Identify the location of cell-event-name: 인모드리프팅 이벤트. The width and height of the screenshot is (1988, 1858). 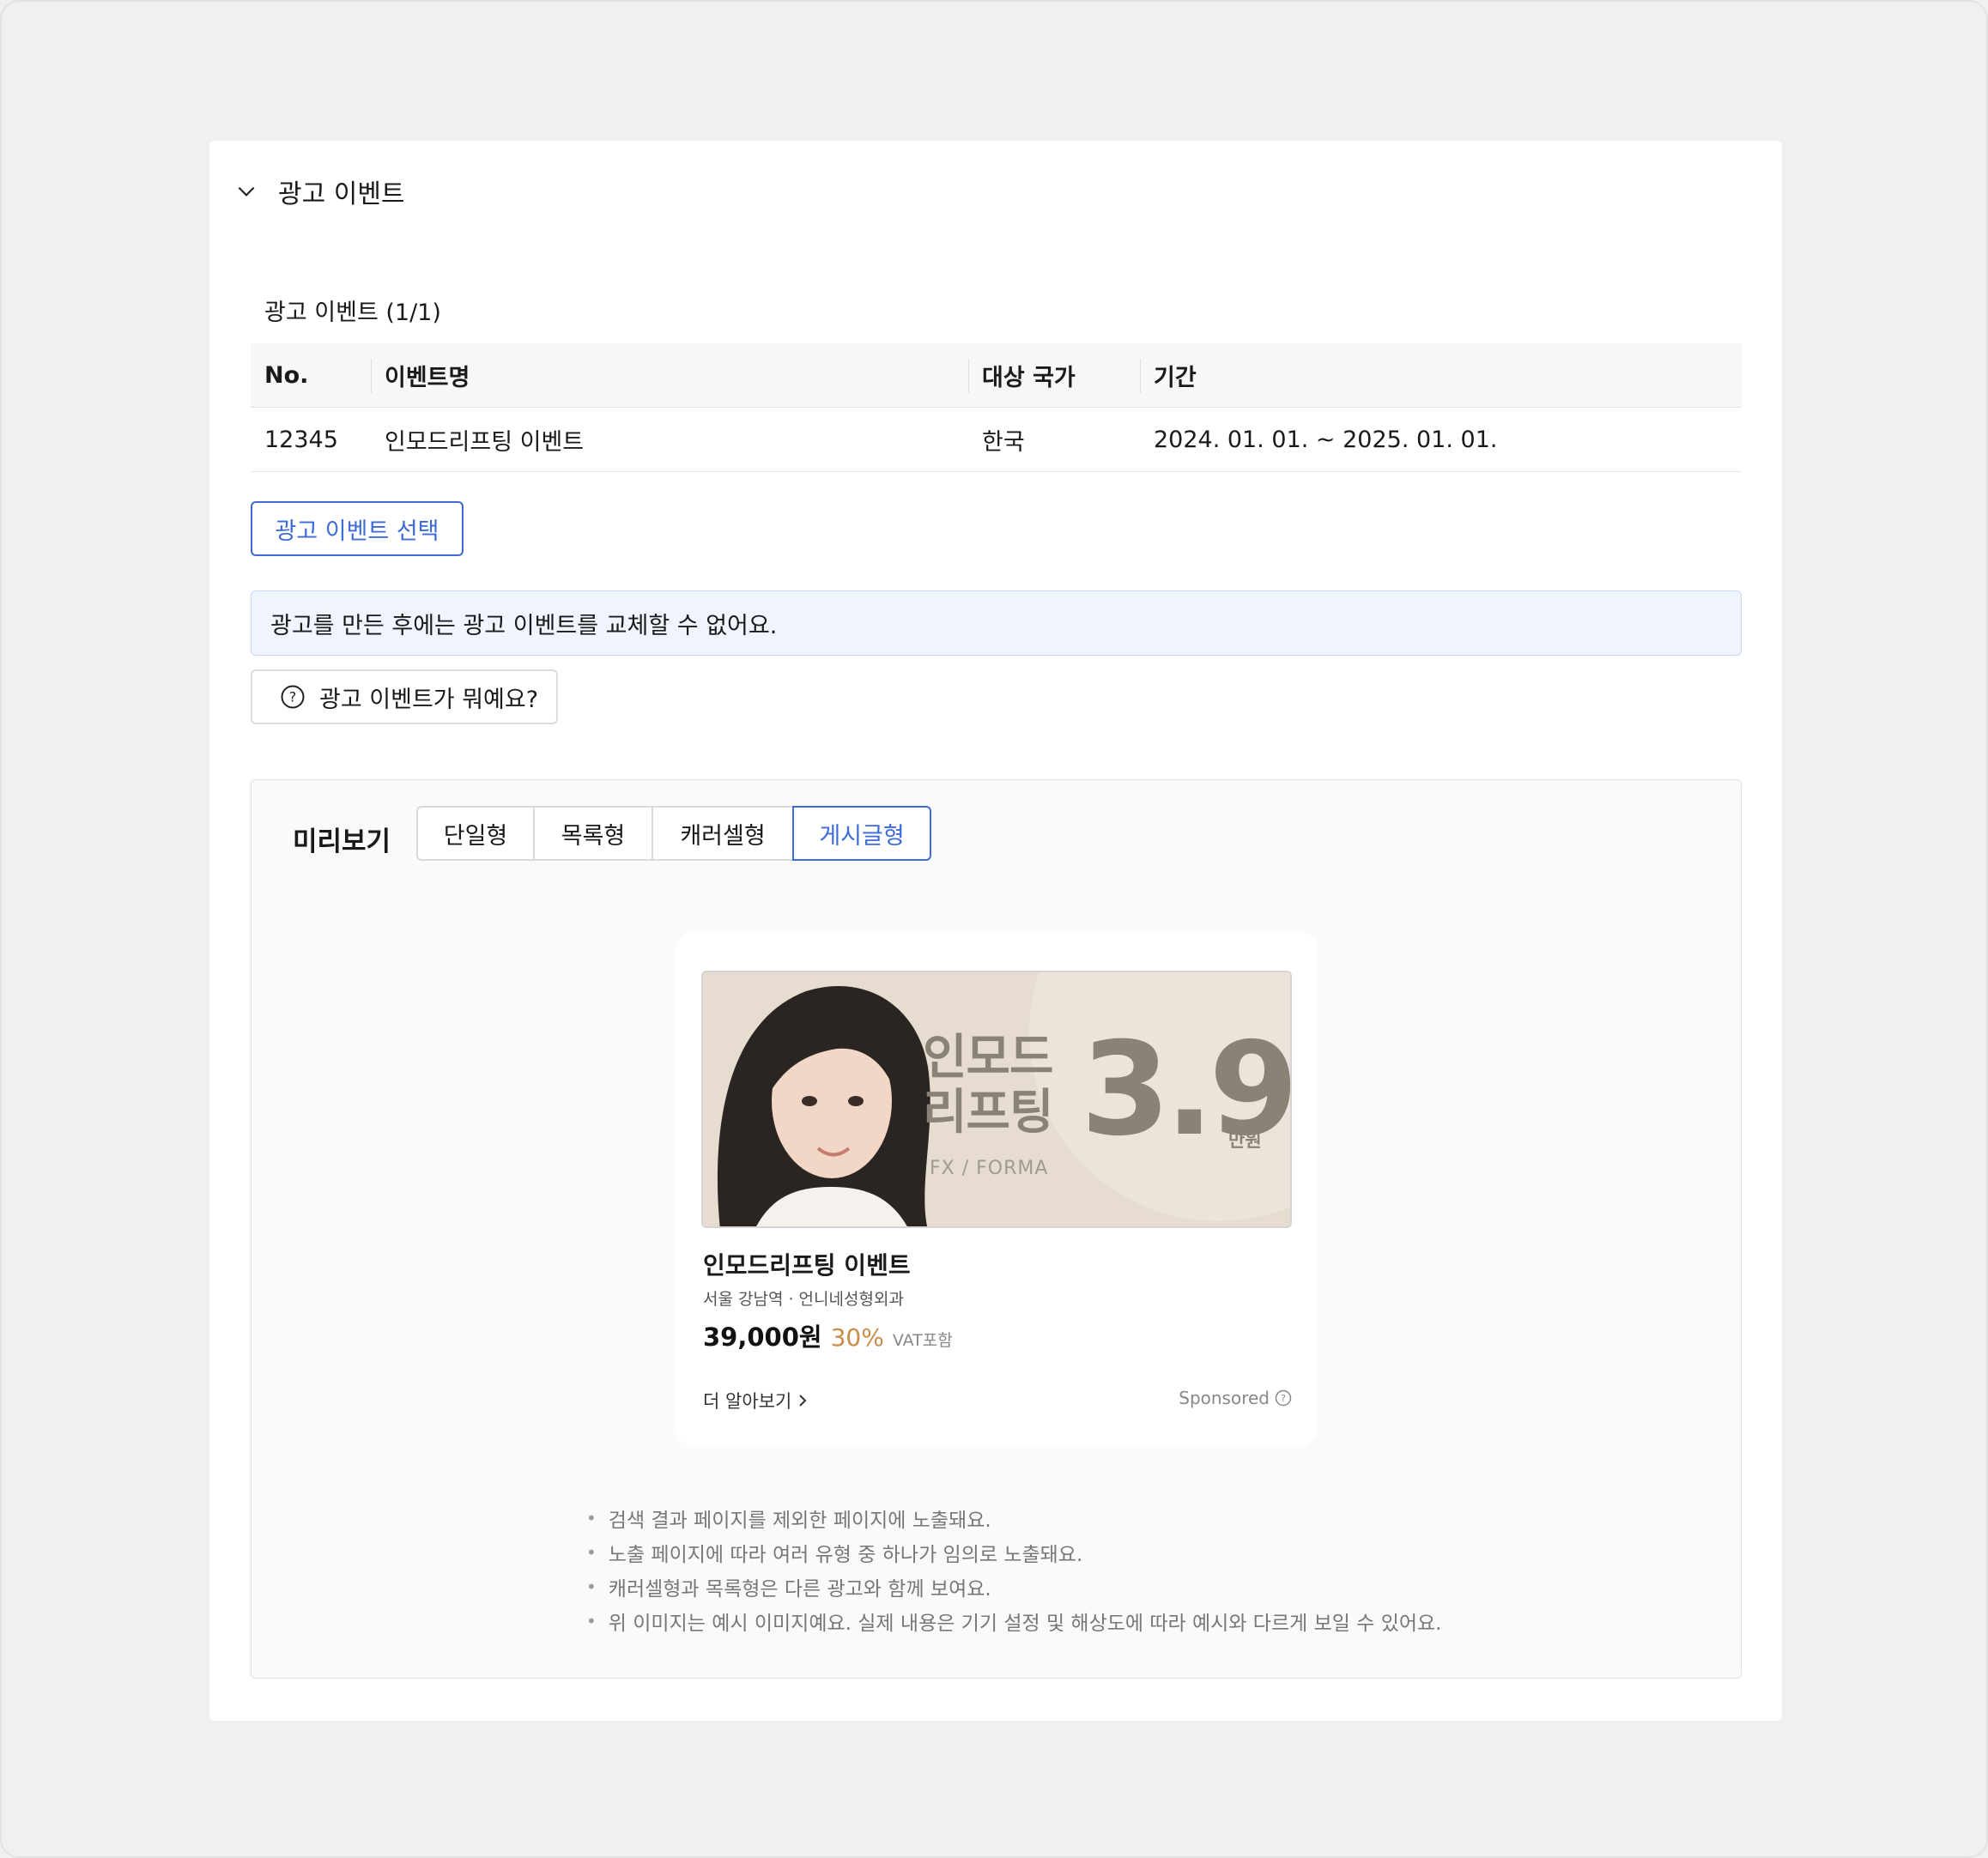
(485, 442).